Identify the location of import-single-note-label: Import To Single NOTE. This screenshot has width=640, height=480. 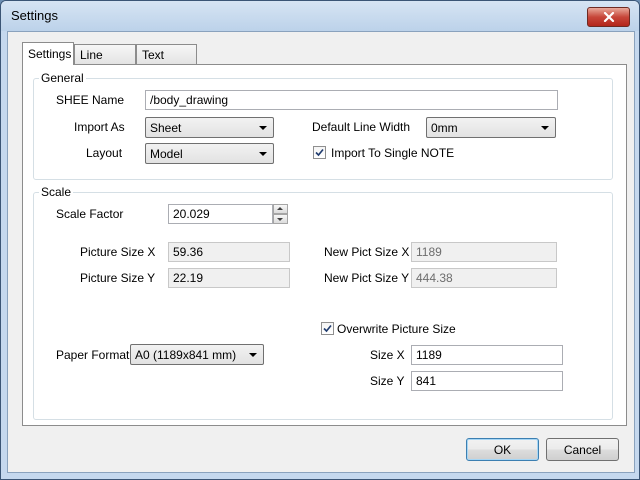
(393, 153).